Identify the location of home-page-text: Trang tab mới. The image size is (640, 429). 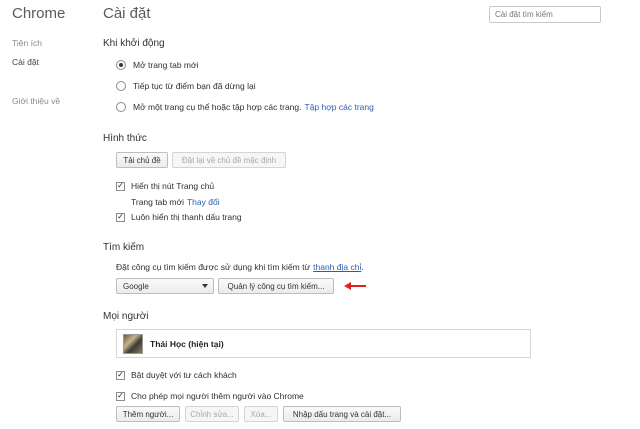
(157, 202).